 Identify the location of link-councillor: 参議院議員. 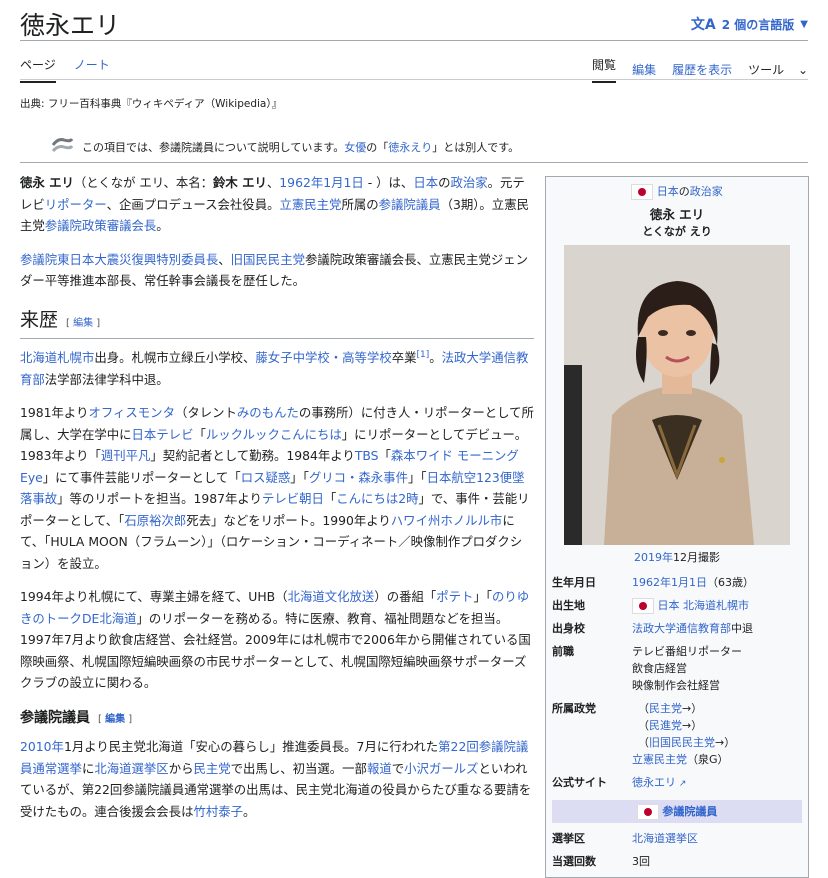
(410, 204).